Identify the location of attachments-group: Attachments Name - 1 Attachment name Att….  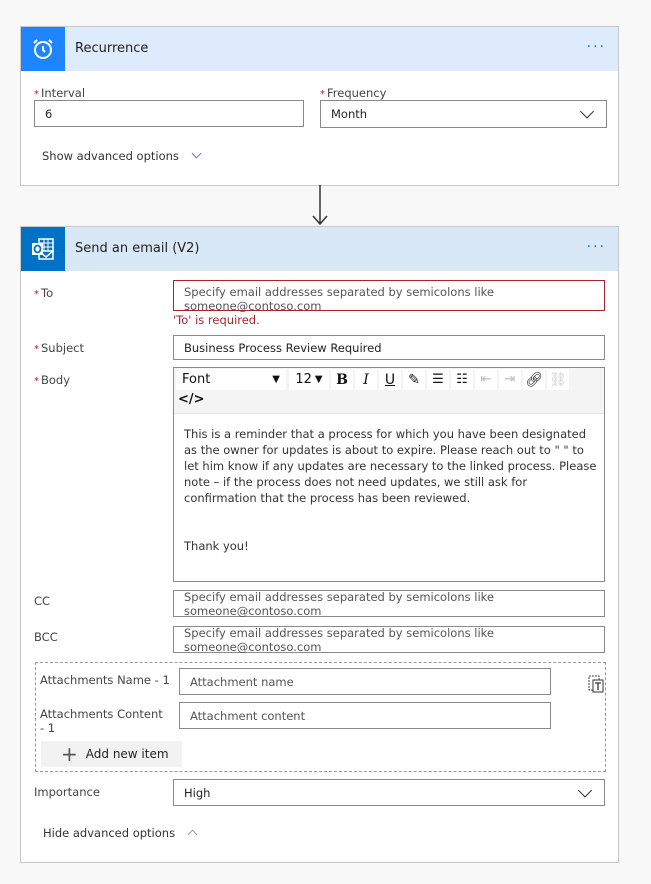
(320, 717).